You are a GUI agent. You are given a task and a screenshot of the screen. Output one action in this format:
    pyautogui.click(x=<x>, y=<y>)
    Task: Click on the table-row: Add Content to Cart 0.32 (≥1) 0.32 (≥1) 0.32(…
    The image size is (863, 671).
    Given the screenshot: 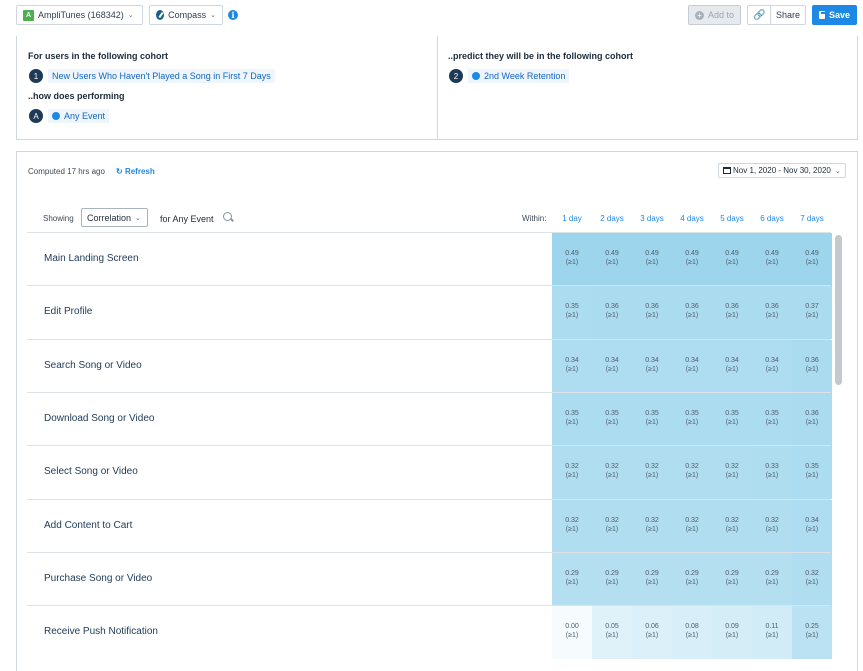 What is the action you would take?
    pyautogui.click(x=429, y=525)
    